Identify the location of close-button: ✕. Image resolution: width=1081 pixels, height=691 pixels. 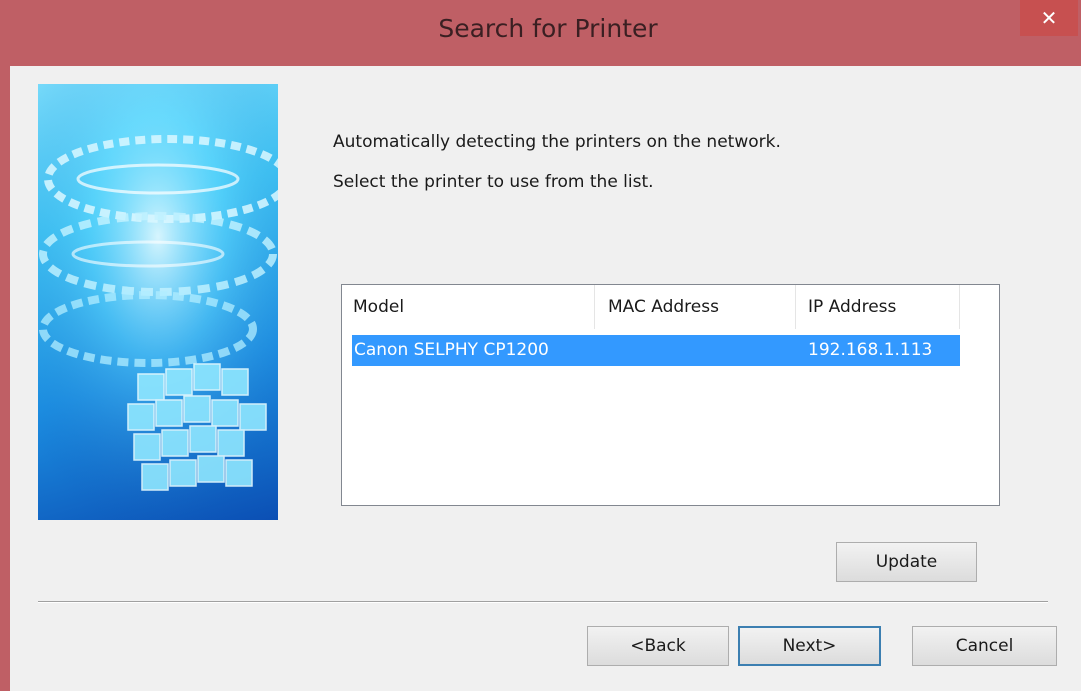
(1049, 18).